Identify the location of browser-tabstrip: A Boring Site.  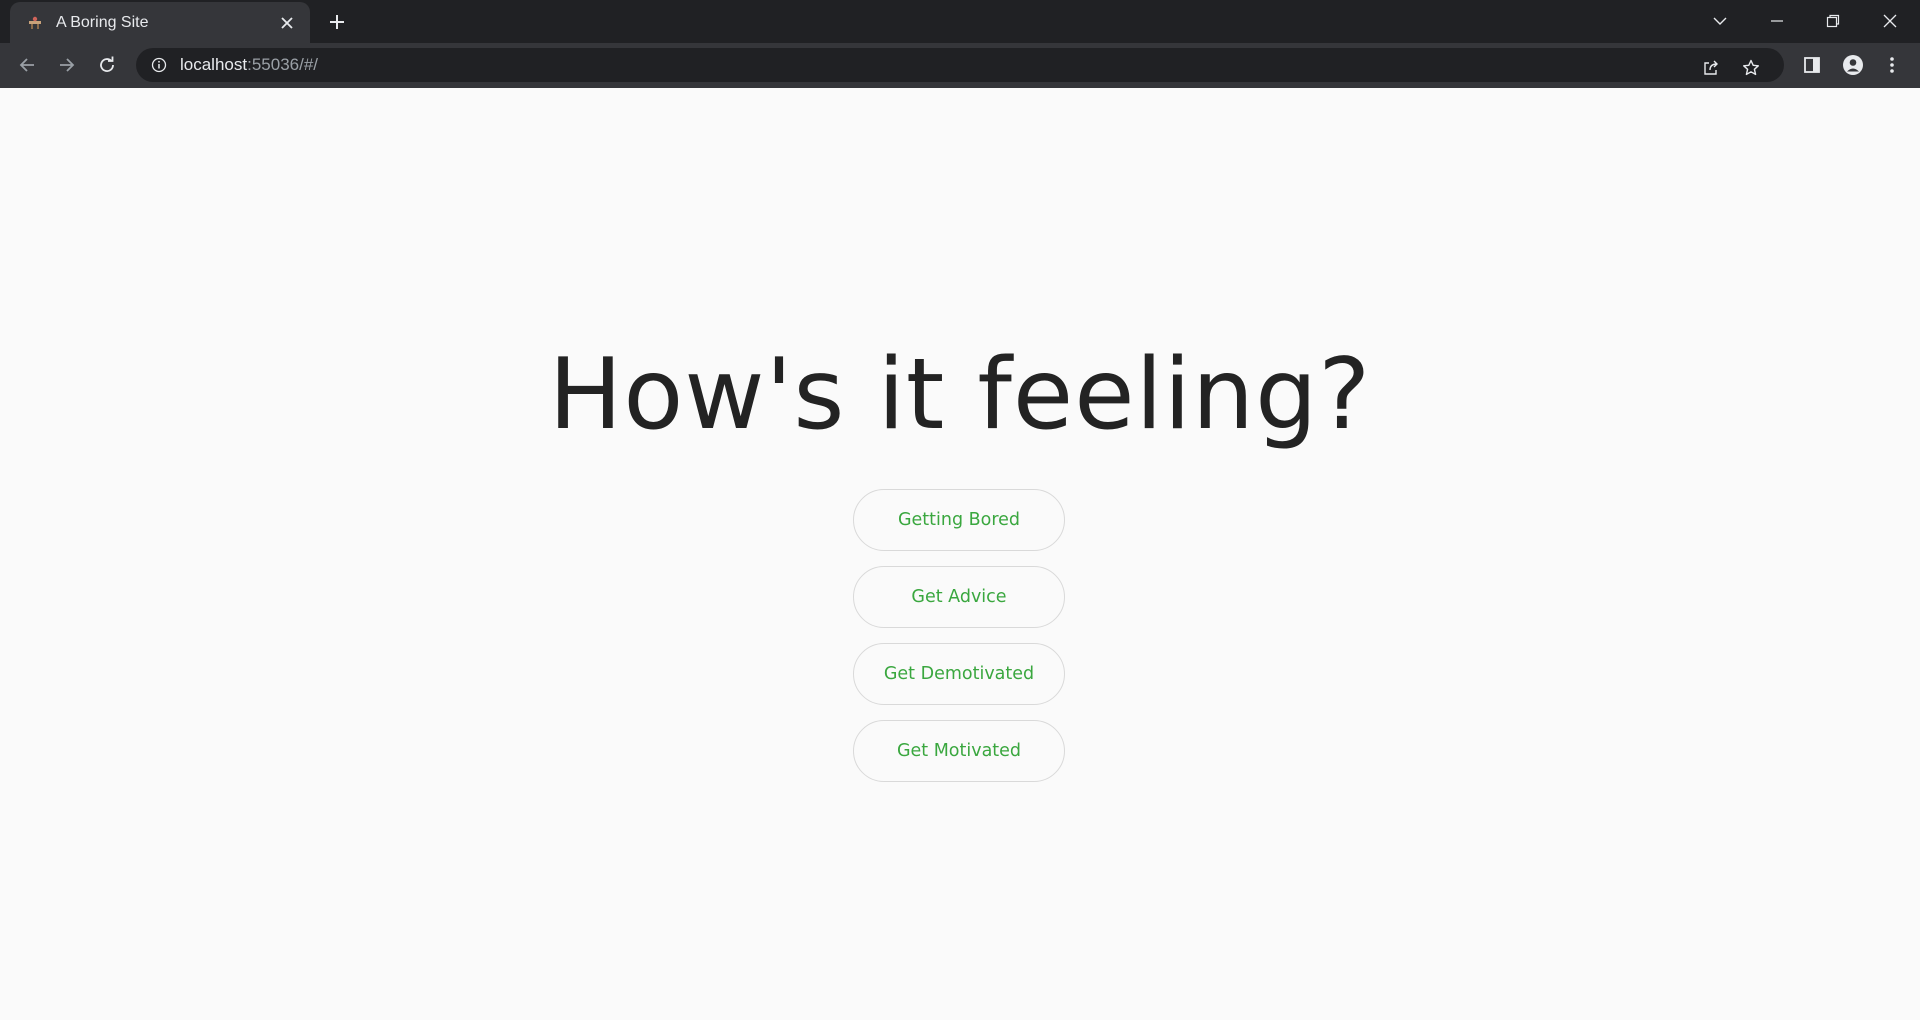
(960, 21).